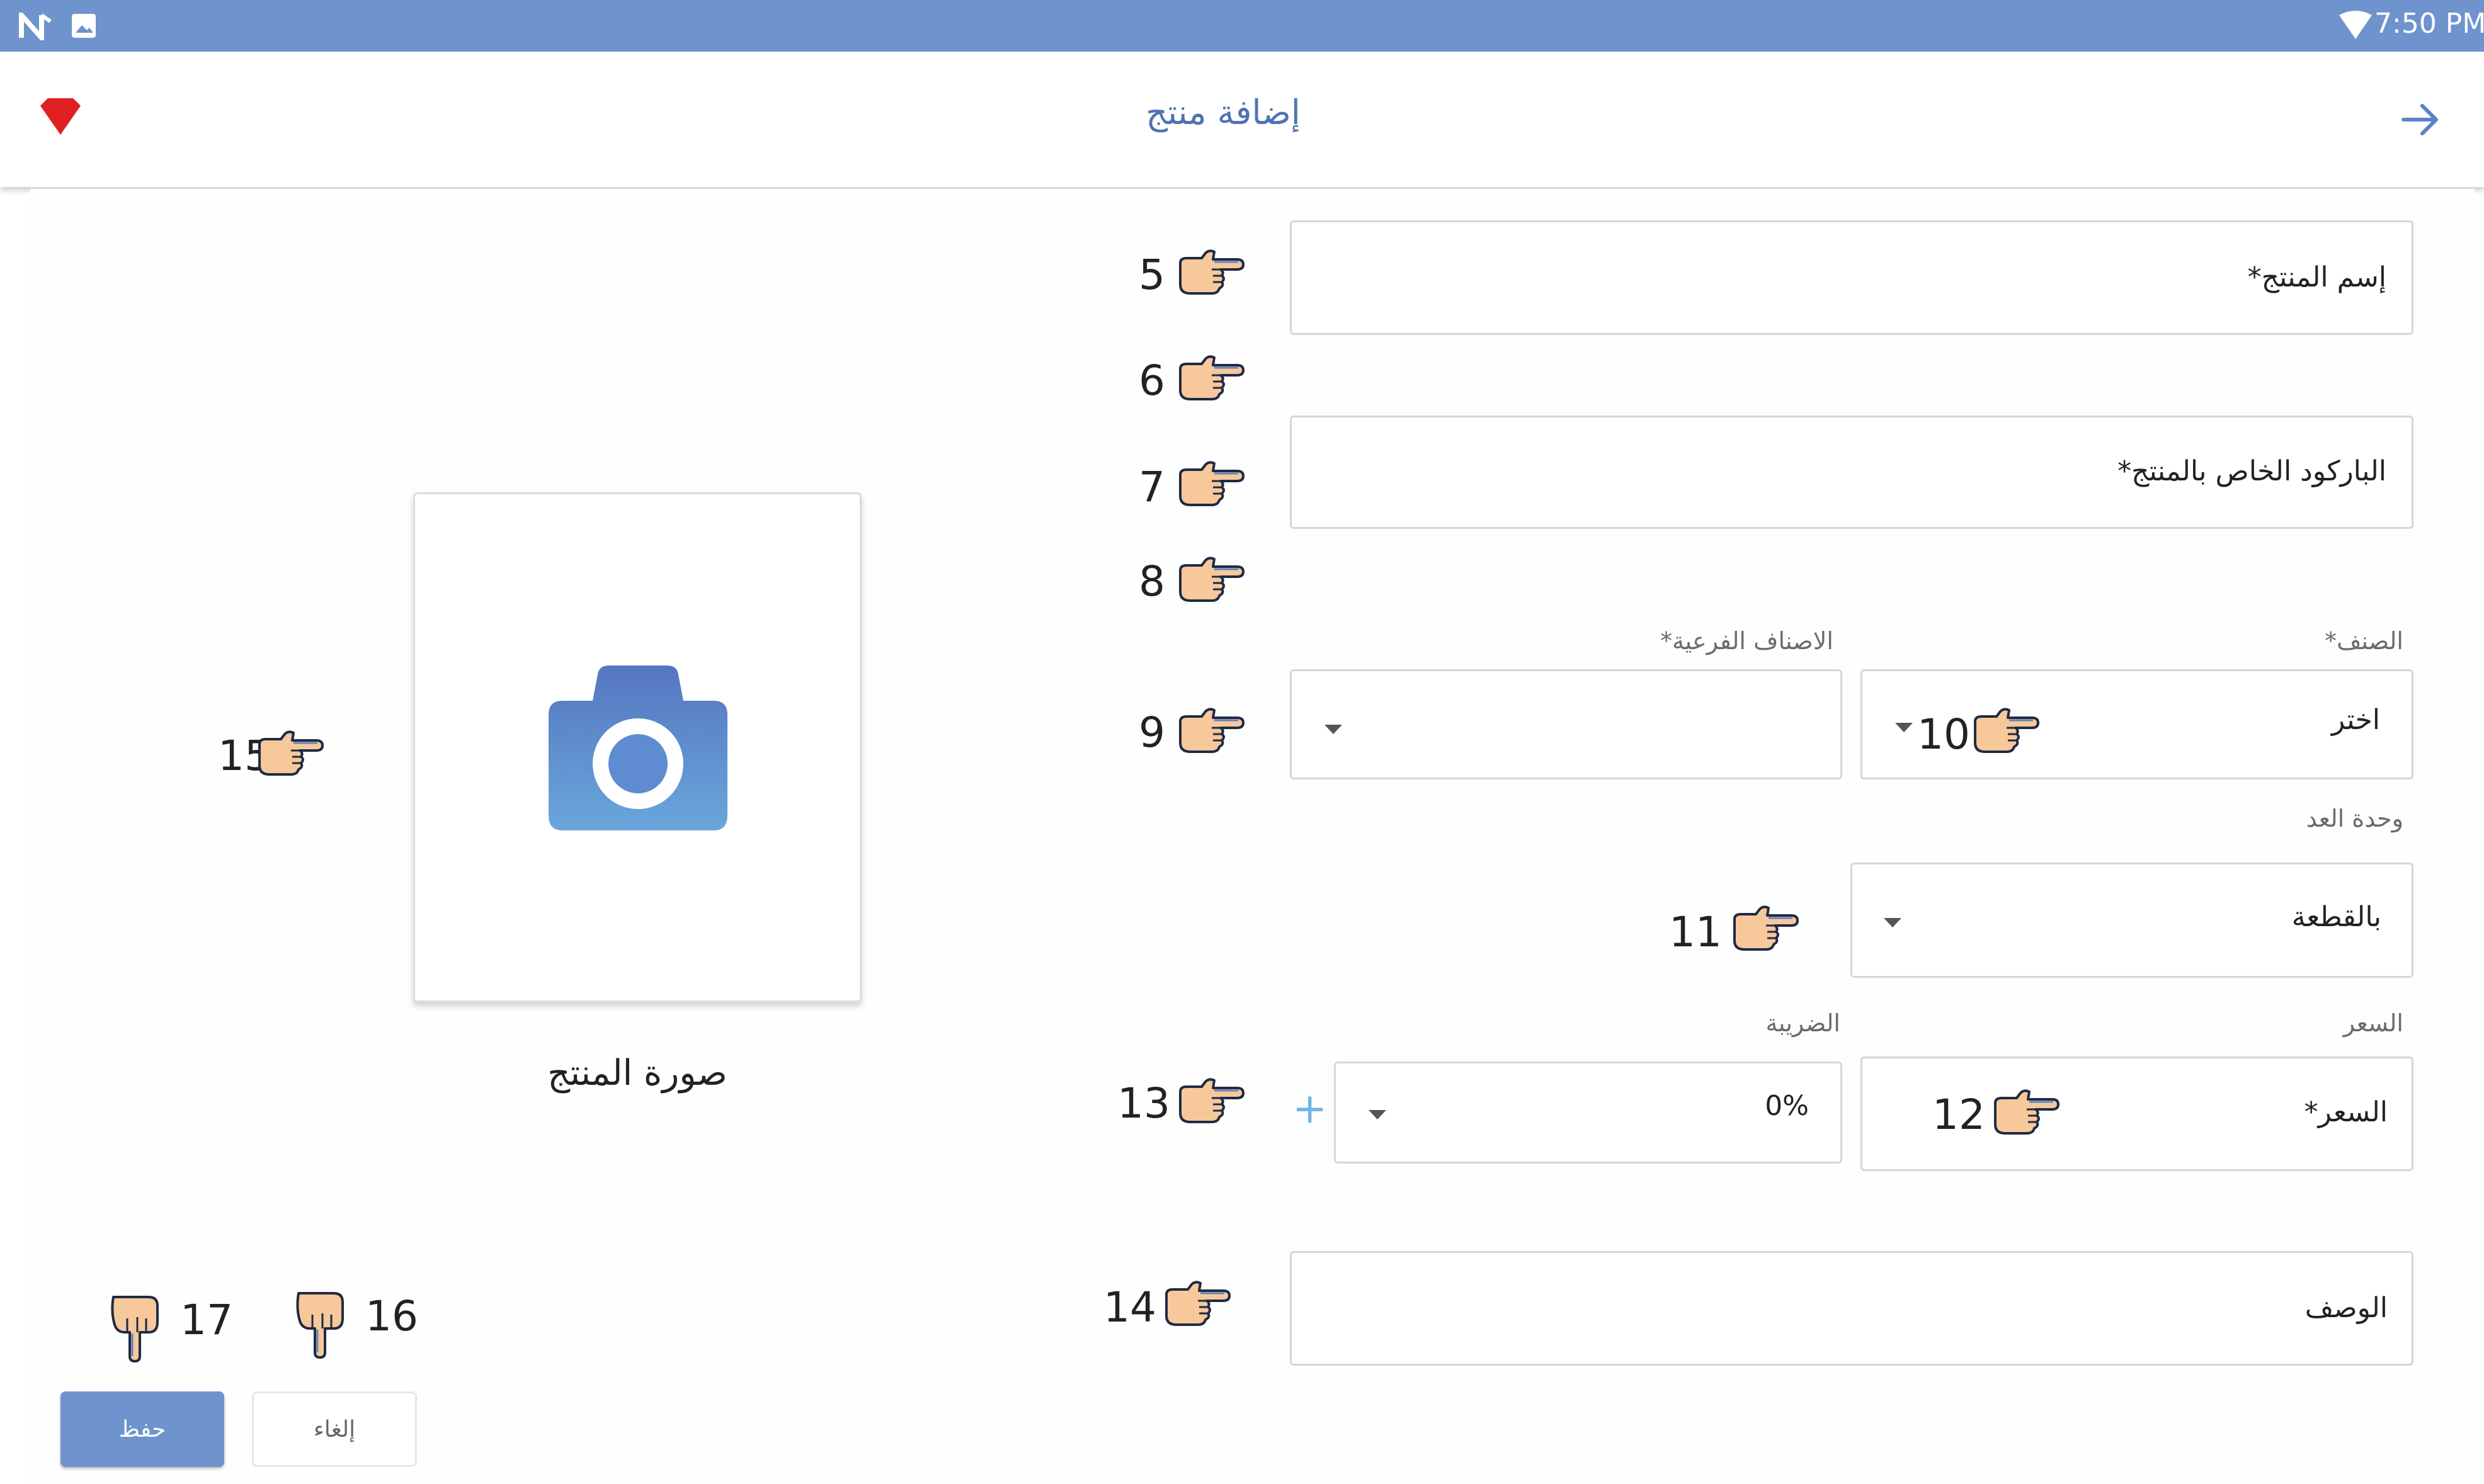  What do you see at coordinates (1746, 641) in the screenshot?
I see `subcategories-label: الاصناف الفرعية*` at bounding box center [1746, 641].